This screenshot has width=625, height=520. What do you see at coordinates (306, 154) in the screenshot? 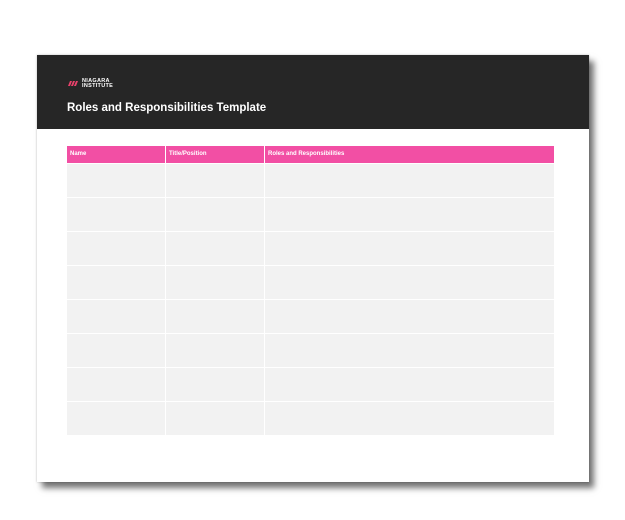
I see `column-header-roles-responsibilities: Roles and Responsibilities` at bounding box center [306, 154].